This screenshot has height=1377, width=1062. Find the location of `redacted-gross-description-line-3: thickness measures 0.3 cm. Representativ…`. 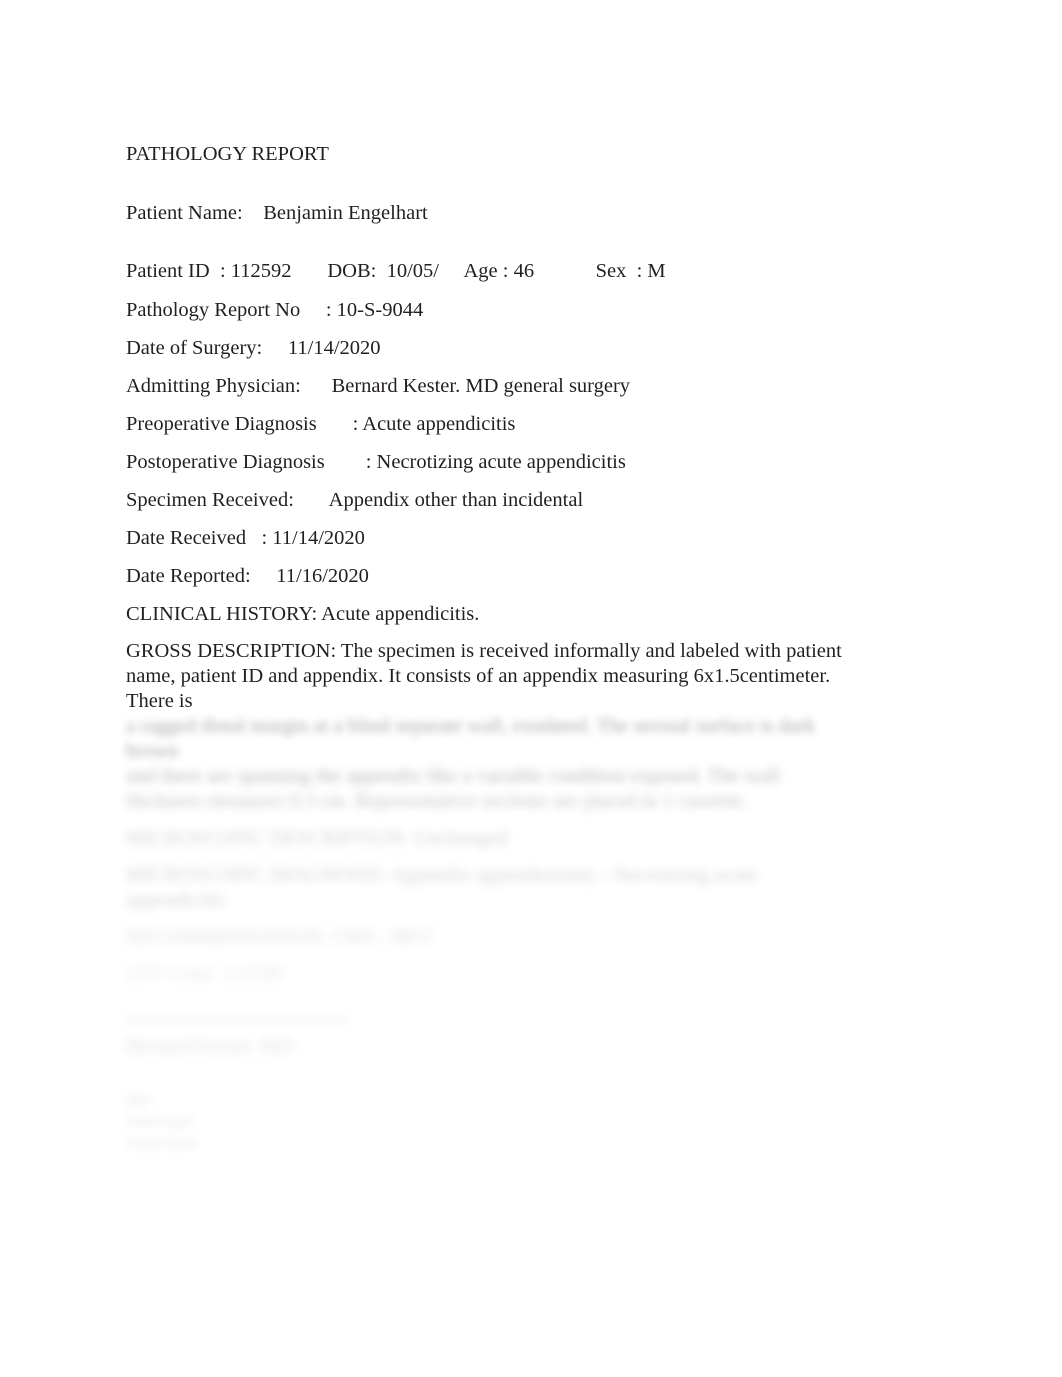

redacted-gross-description-line-3: thickness measures 0.3 cm. Representativ… is located at coordinates (437, 801).